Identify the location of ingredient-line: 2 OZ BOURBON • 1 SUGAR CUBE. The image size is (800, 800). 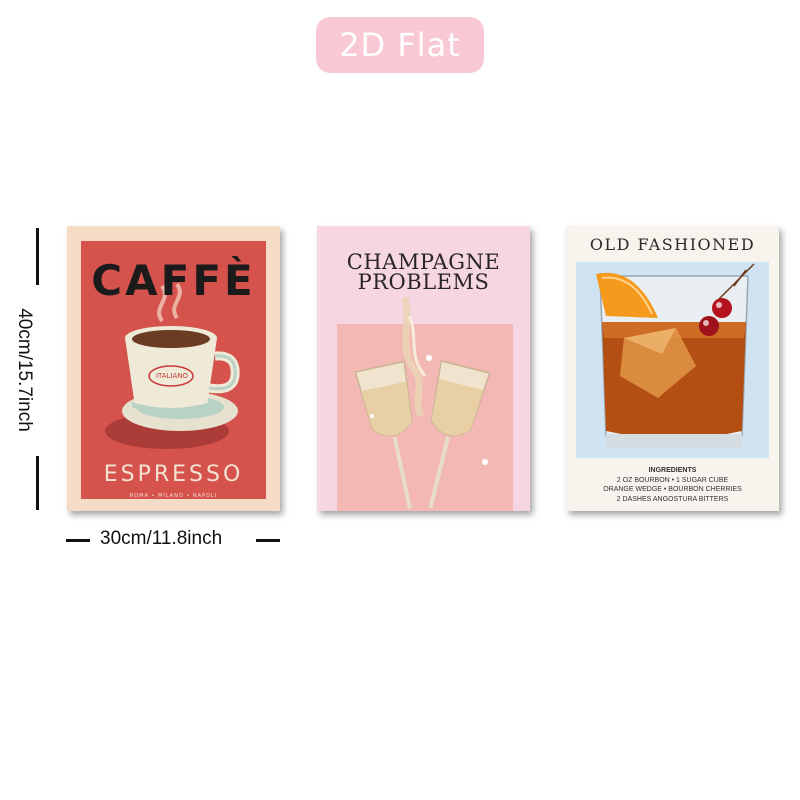
(672, 480).